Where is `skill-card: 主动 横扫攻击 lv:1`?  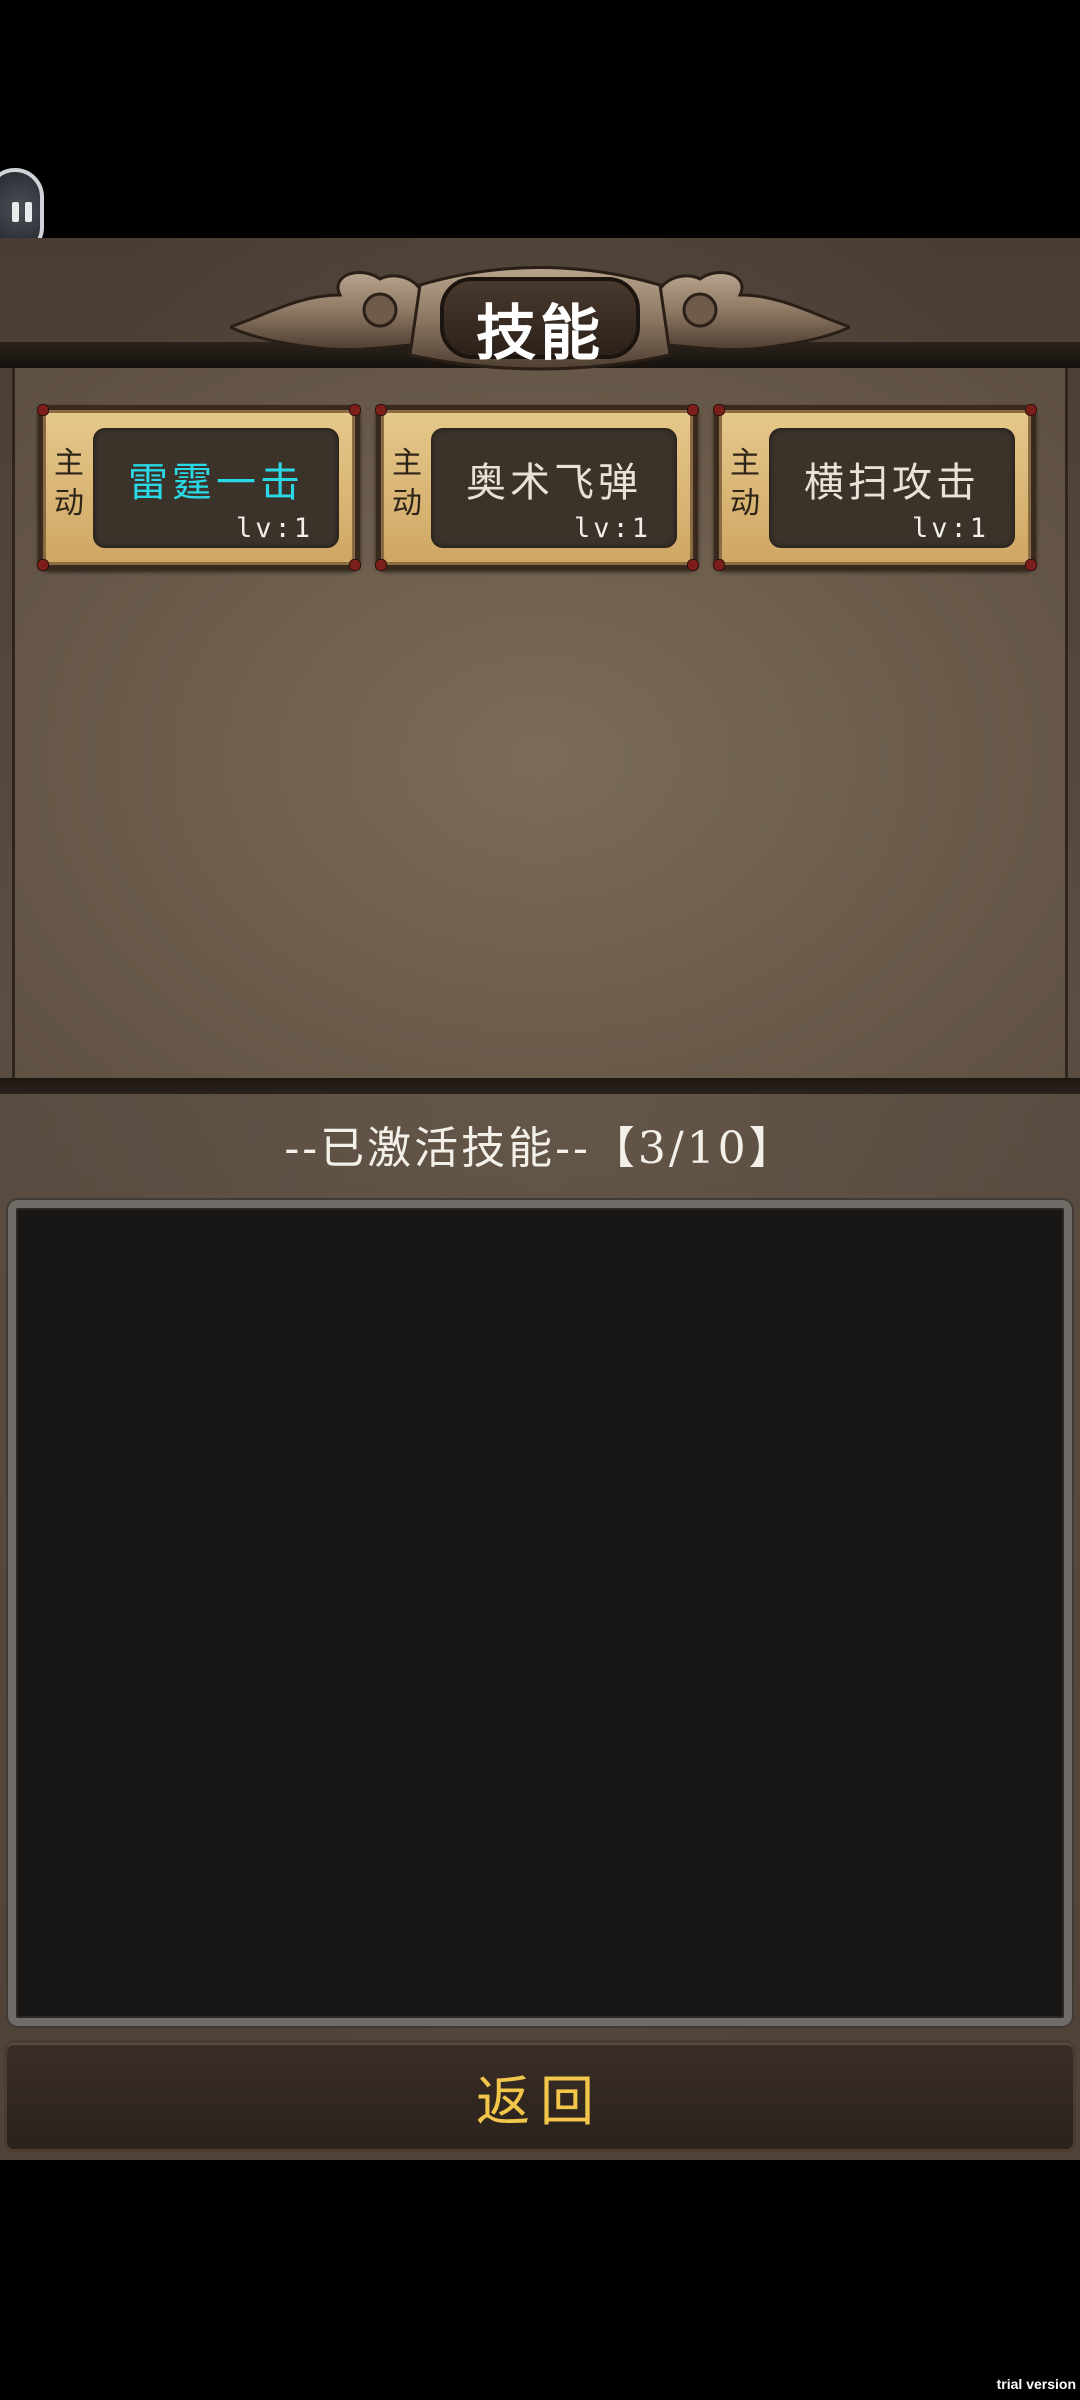
skill-card: 主动 横扫攻击 lv:1 is located at coordinates (875, 487).